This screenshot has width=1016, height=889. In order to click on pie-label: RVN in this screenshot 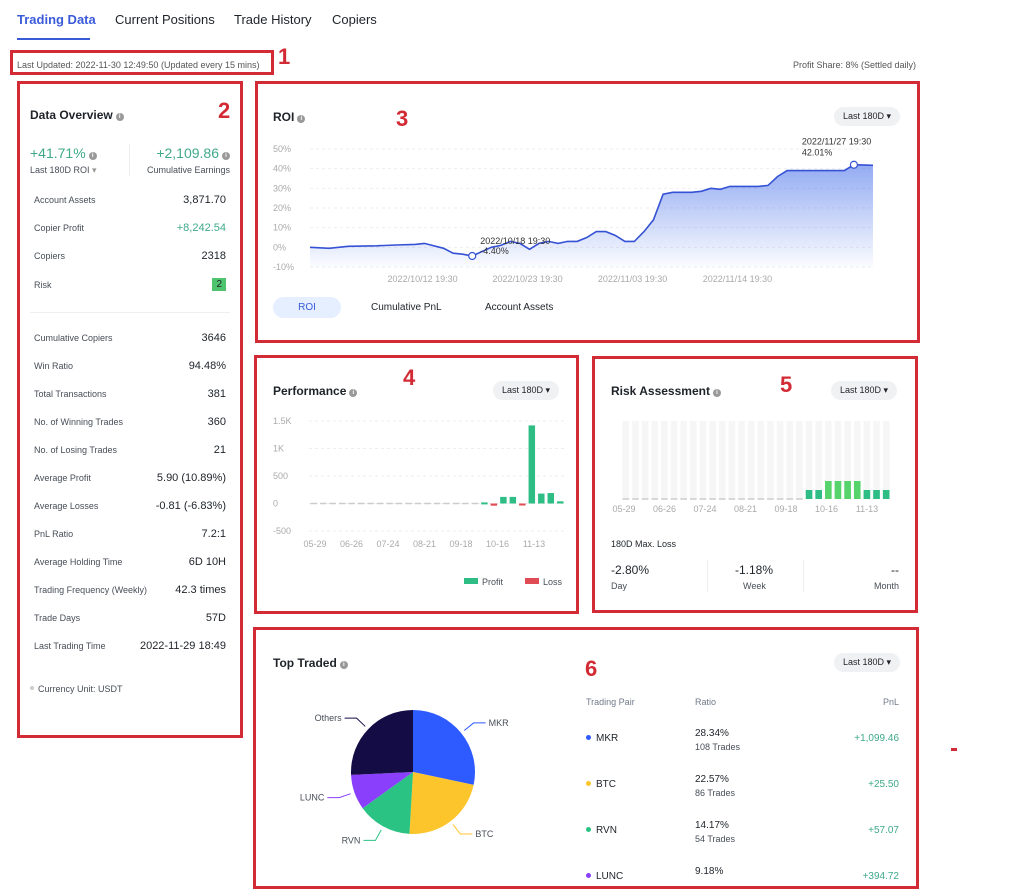, I will do `click(351, 840)`.